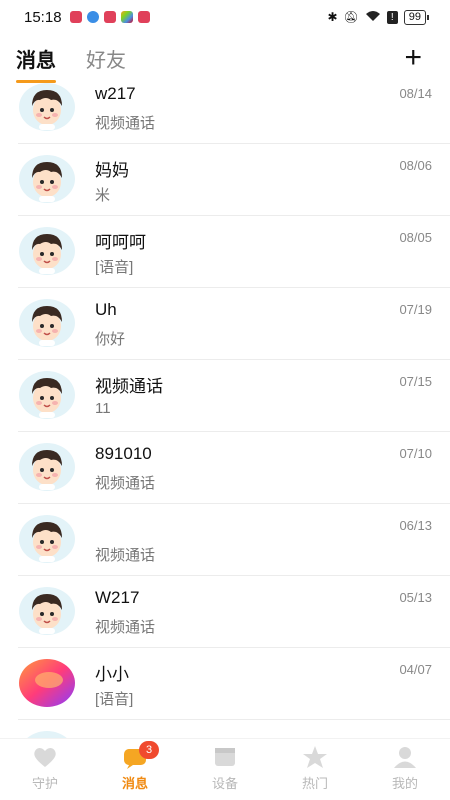 The height and width of the screenshot is (800, 450). What do you see at coordinates (351, 17) in the screenshot?
I see `mute-icon: 🔕︎` at bounding box center [351, 17].